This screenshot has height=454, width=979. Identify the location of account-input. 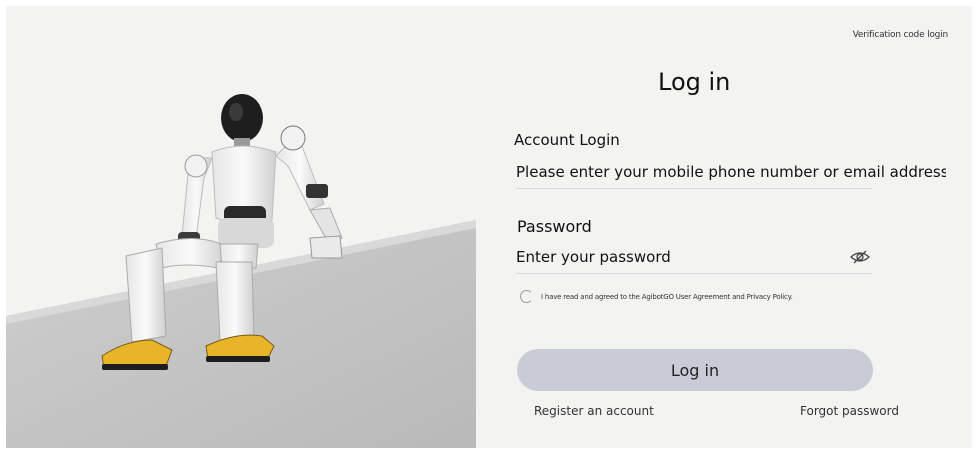
(731, 172).